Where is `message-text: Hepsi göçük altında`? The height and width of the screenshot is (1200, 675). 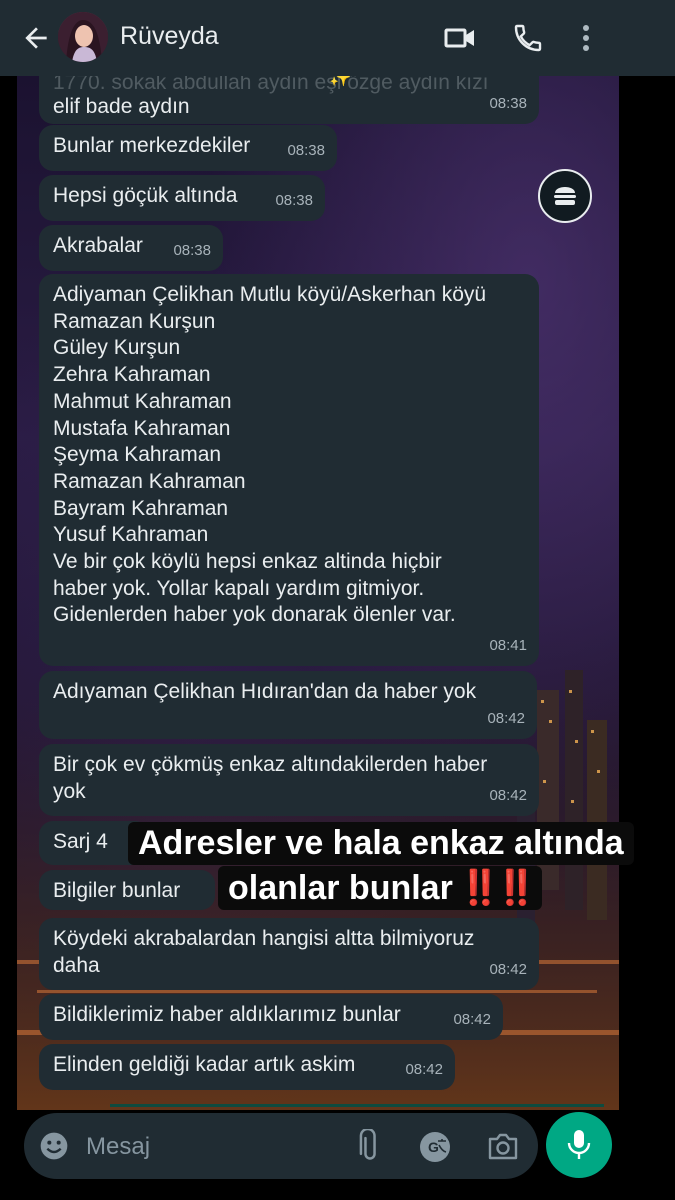
message-text: Hepsi göçük altında is located at coordinates (145, 195).